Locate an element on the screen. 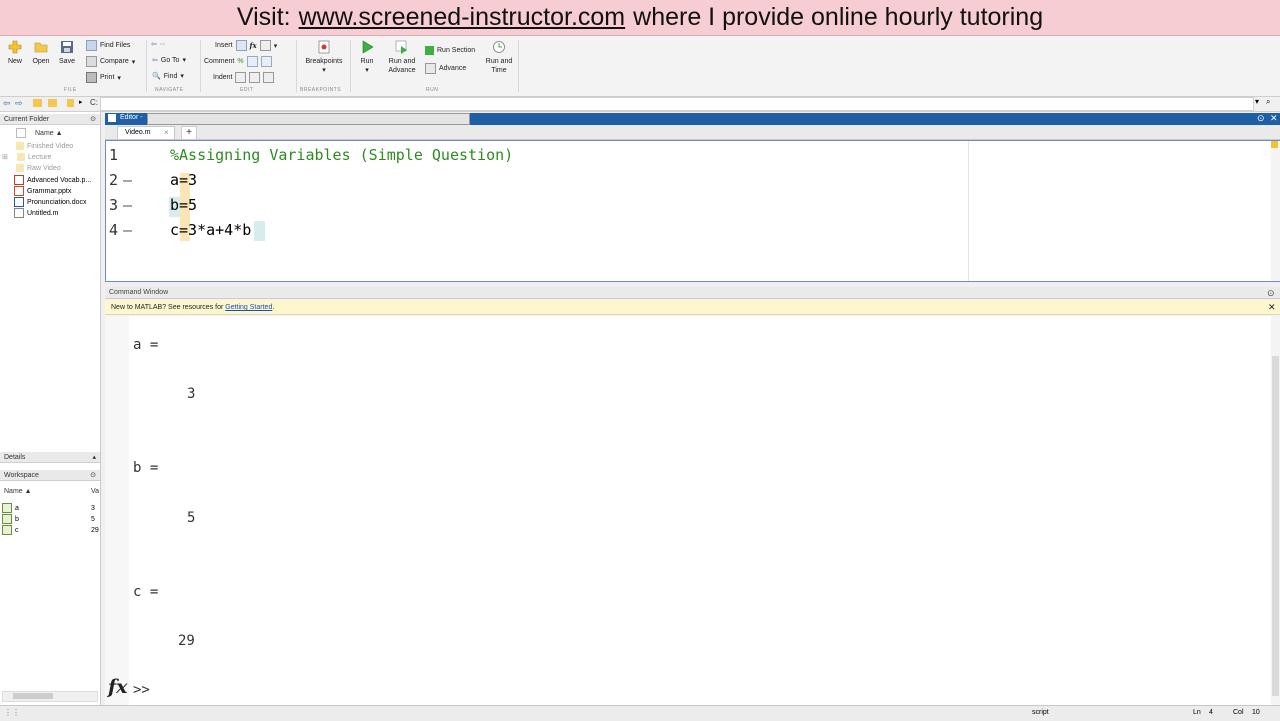  folder-name: Lecture is located at coordinates (40, 157).